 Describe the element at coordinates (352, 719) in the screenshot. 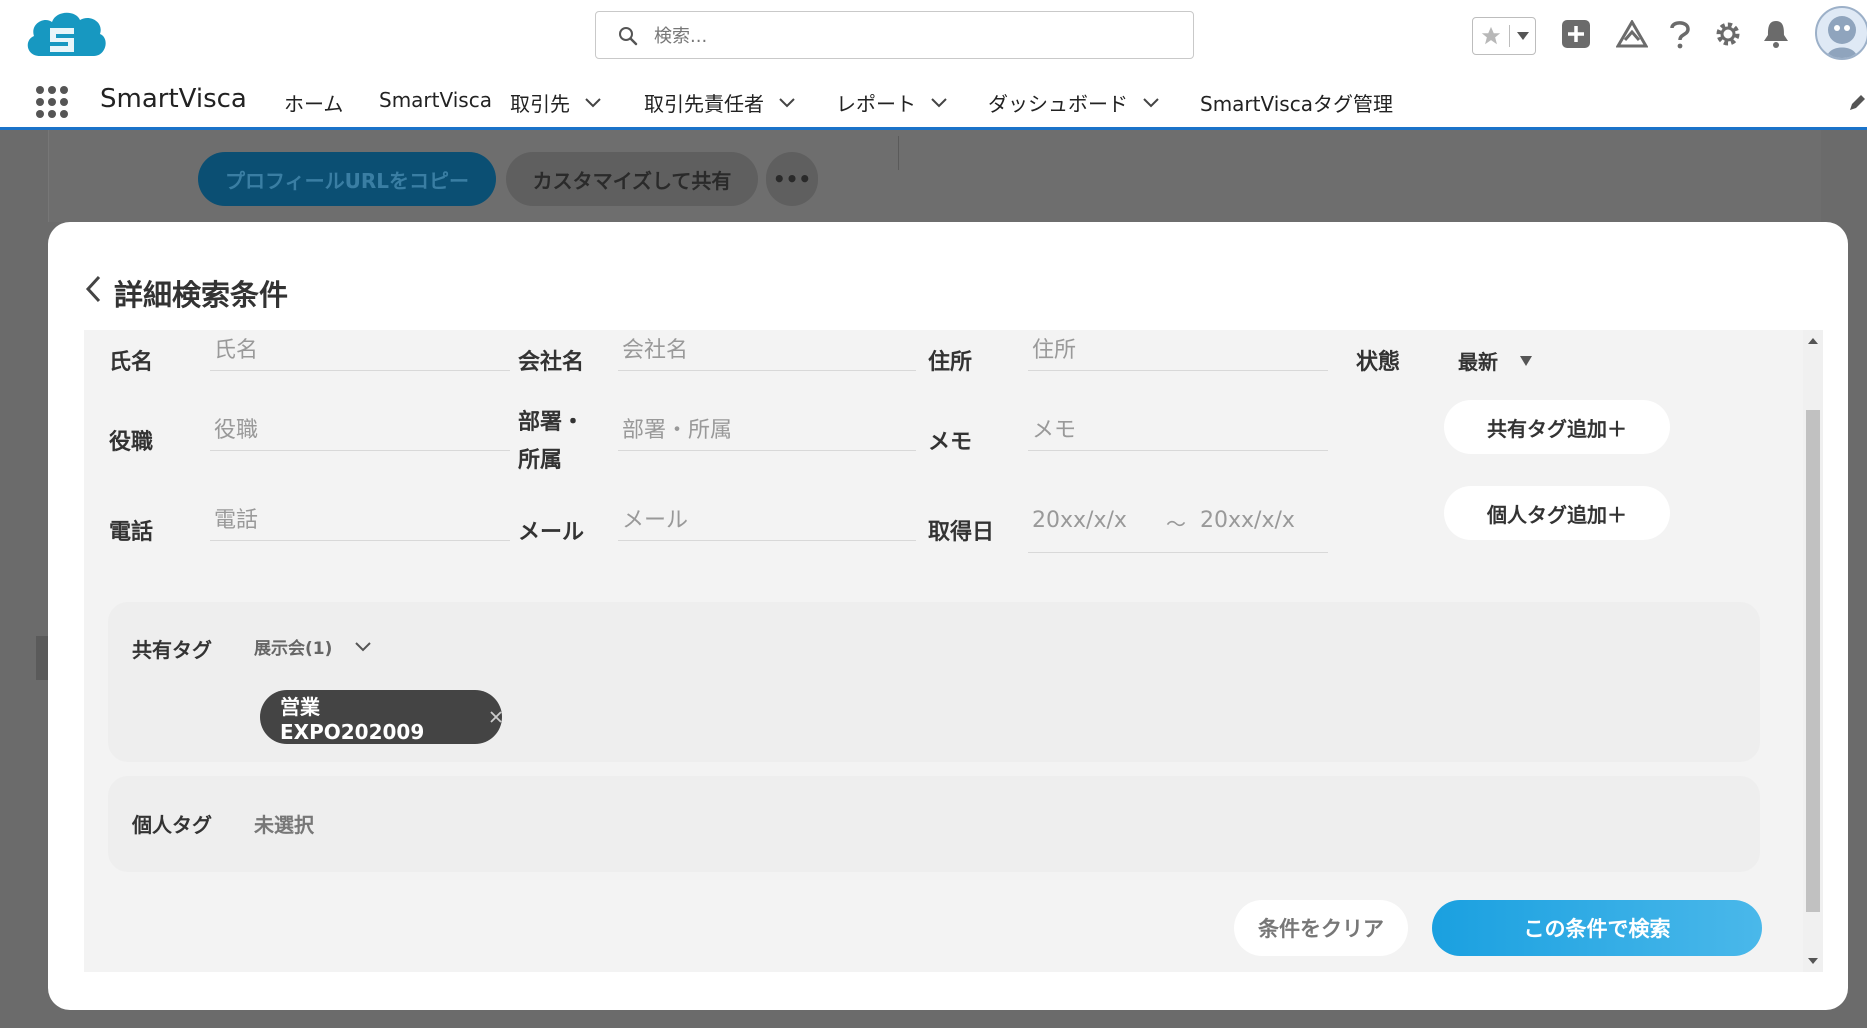

I see `tag-chip-label: 営業EXPO202009` at that location.